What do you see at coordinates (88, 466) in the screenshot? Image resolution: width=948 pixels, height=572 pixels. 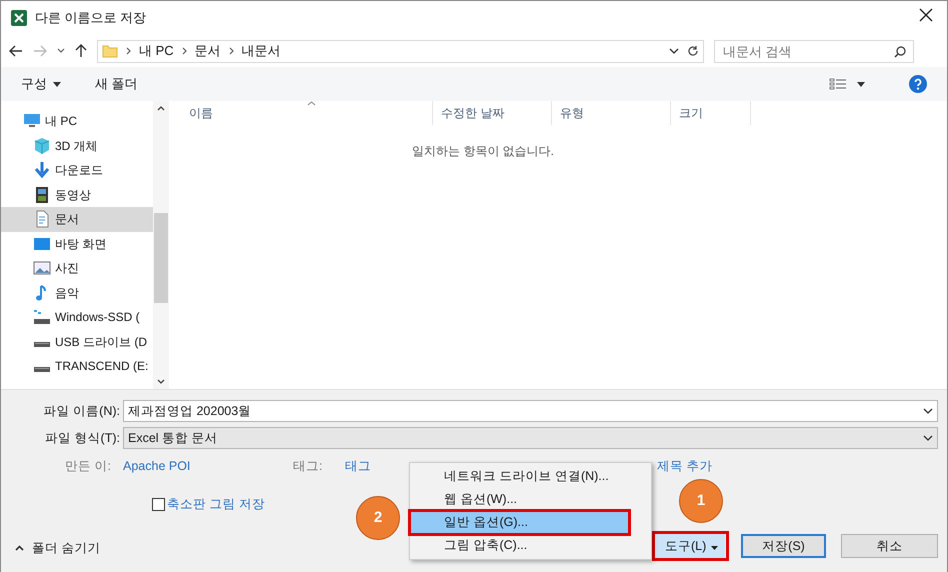 I see `field-label: 만든 이:` at bounding box center [88, 466].